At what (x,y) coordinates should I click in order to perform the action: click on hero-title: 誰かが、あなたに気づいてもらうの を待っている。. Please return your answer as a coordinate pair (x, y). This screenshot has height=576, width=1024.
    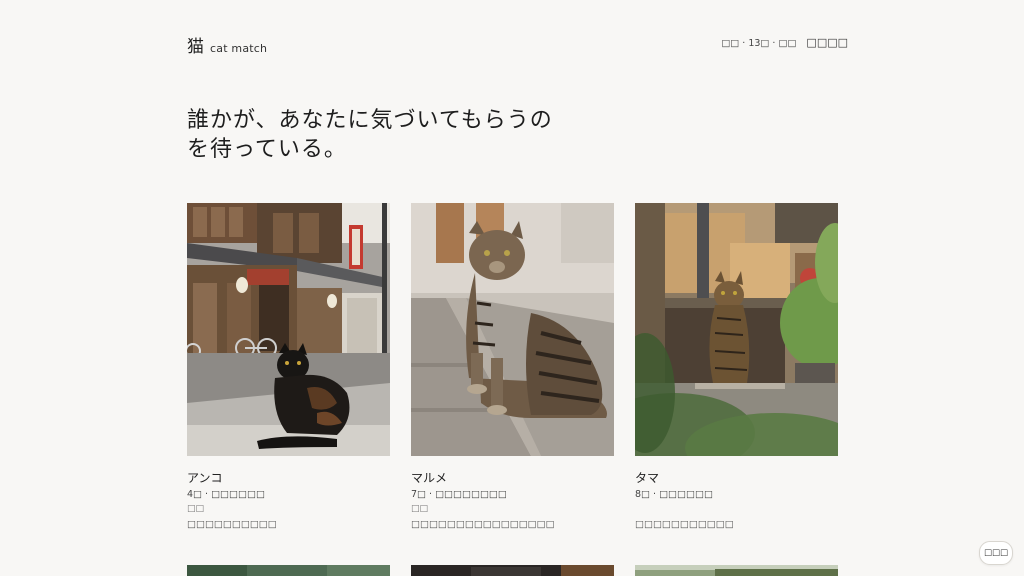
    Looking at the image, I should click on (467, 135).